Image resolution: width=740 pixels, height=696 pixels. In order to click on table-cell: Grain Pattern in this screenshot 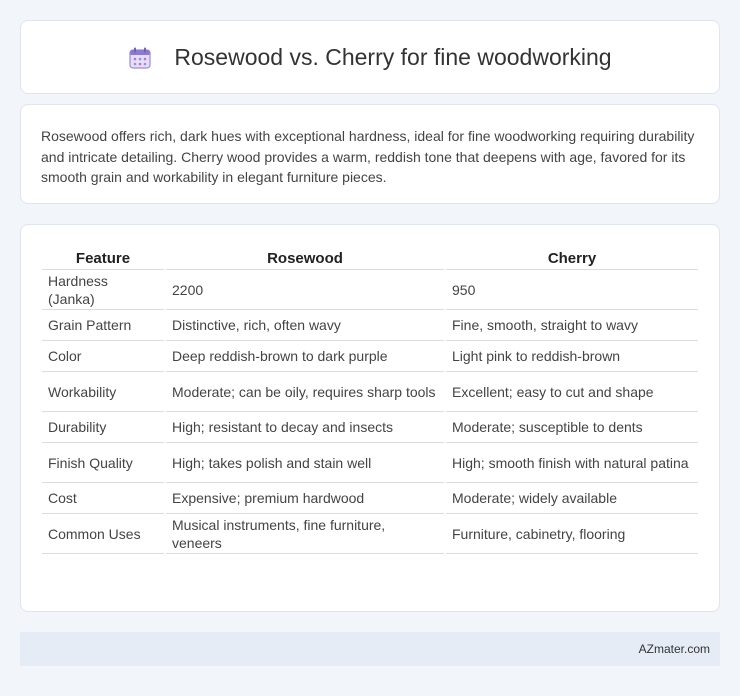, I will do `click(103, 325)`.